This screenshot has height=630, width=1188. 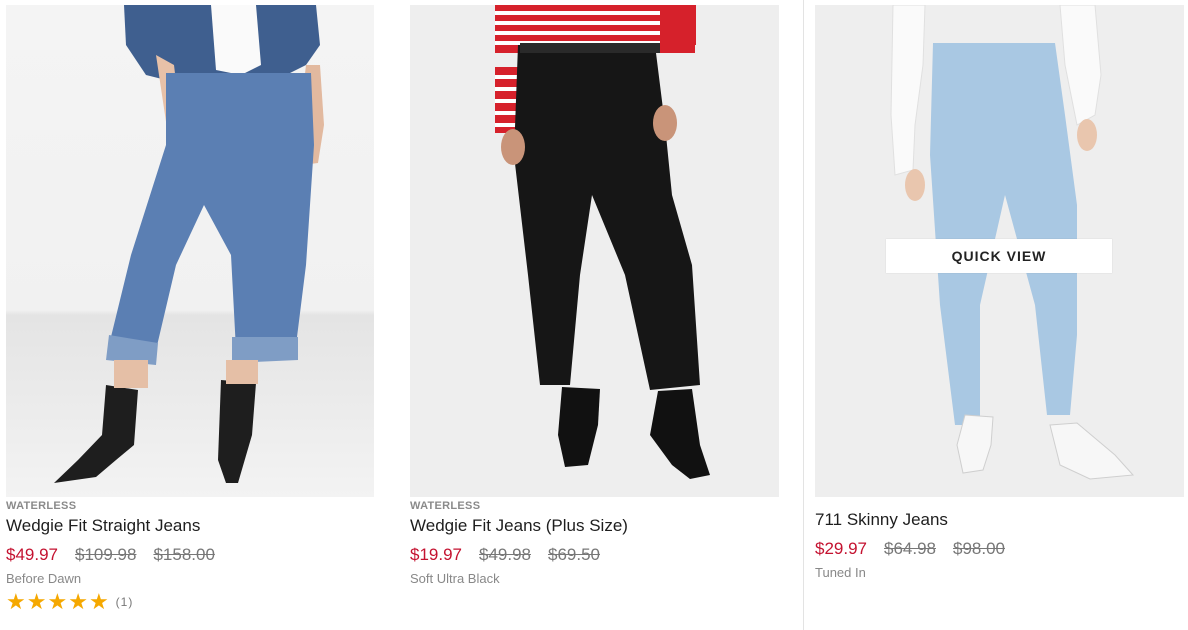 I want to click on original-price: $49.98, so click(x=505, y=554).